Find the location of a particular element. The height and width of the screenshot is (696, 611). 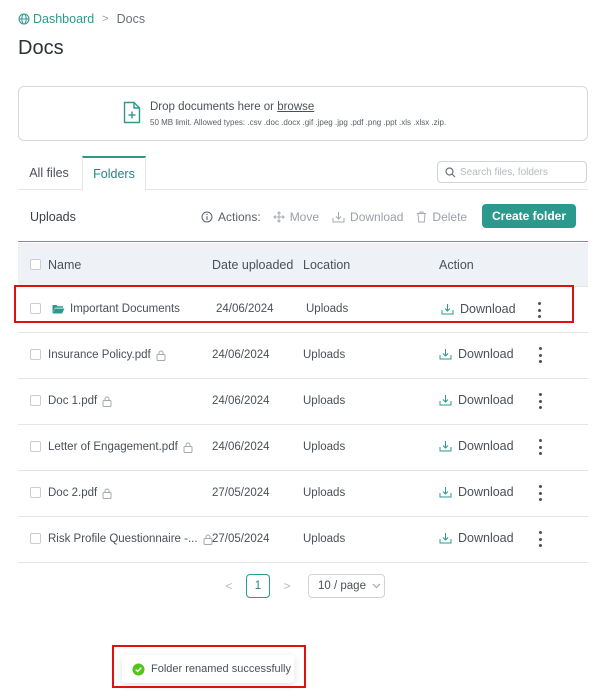

file-name-text: Letter of Engagement.pdf is located at coordinates (113, 447).